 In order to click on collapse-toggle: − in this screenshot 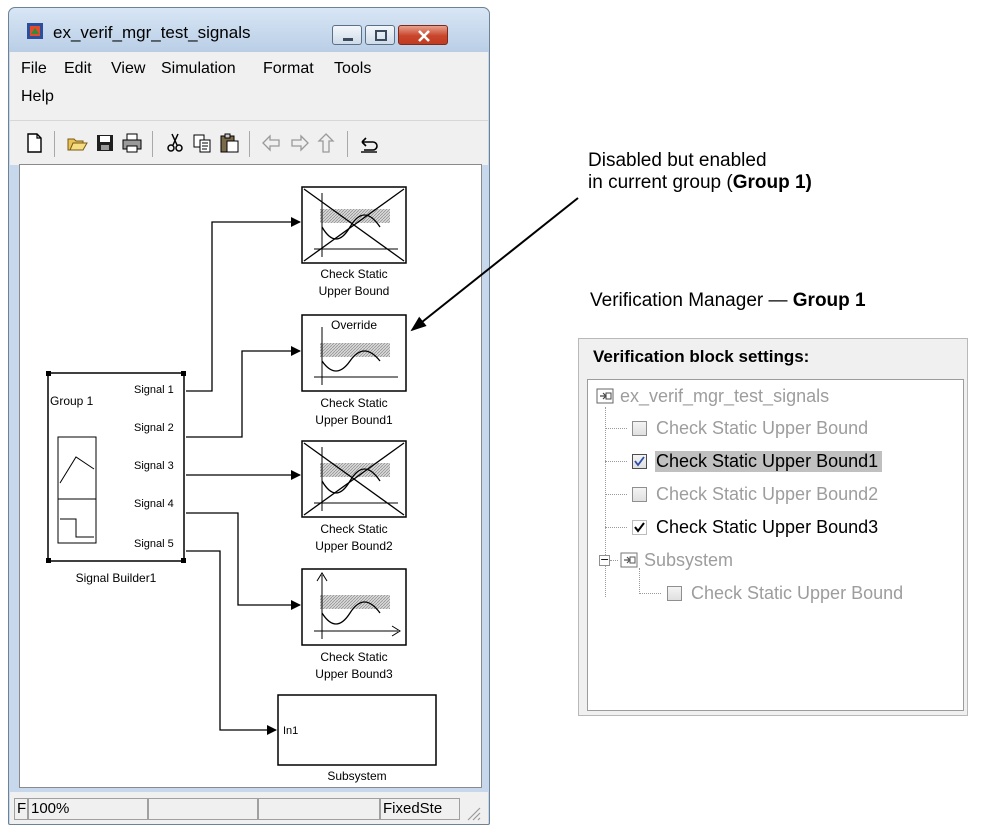, I will do `click(604, 560)`.